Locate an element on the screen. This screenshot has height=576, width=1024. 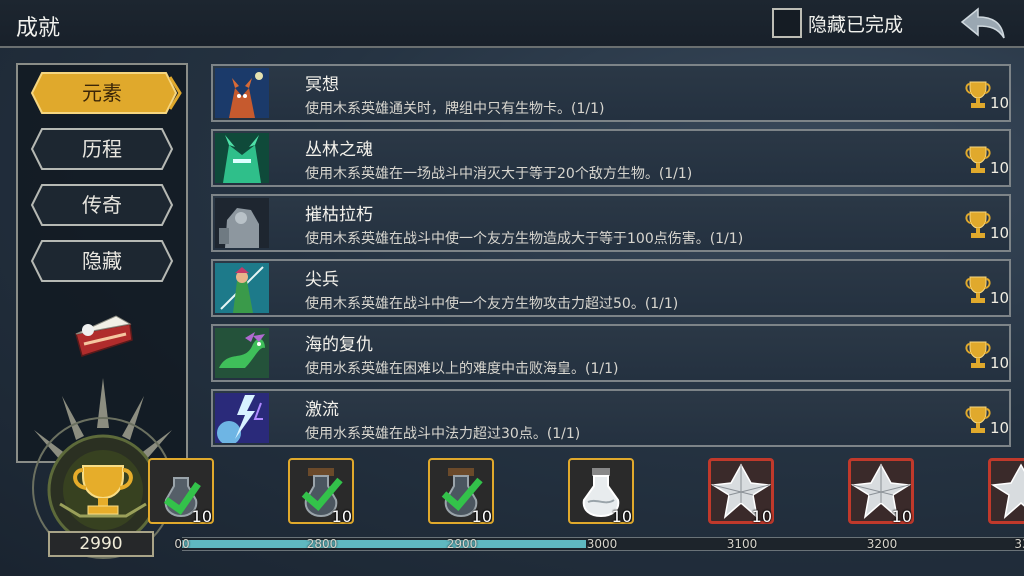
tab-journey: 历程 is located at coordinates (102, 149).